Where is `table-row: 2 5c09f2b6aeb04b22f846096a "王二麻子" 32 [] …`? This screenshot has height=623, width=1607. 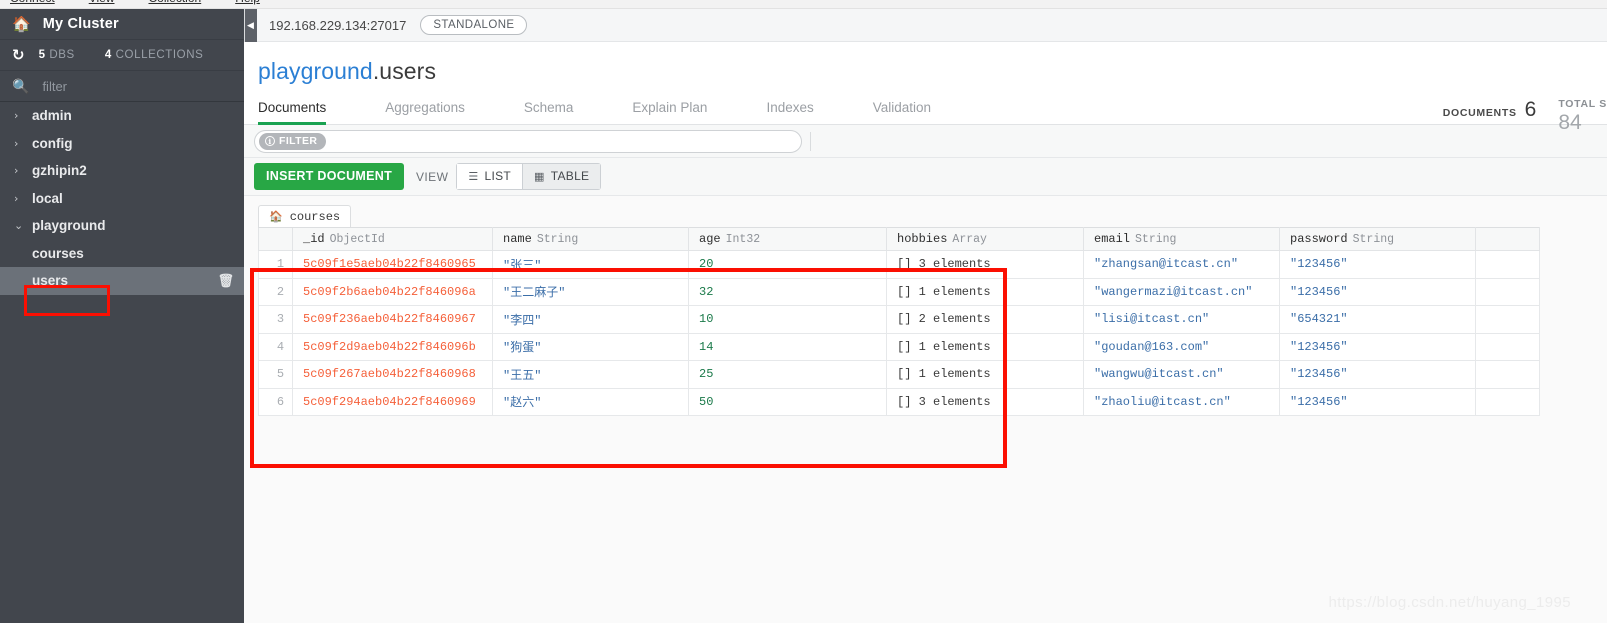
table-row: 2 5c09f2b6aeb04b22f846096a "王二麻子" 32 [] … is located at coordinates (899, 291).